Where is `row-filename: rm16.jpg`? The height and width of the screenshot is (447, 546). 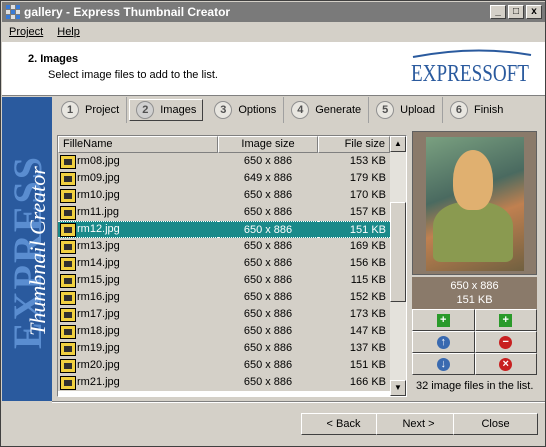 row-filename: rm16.jpg is located at coordinates (138, 297).